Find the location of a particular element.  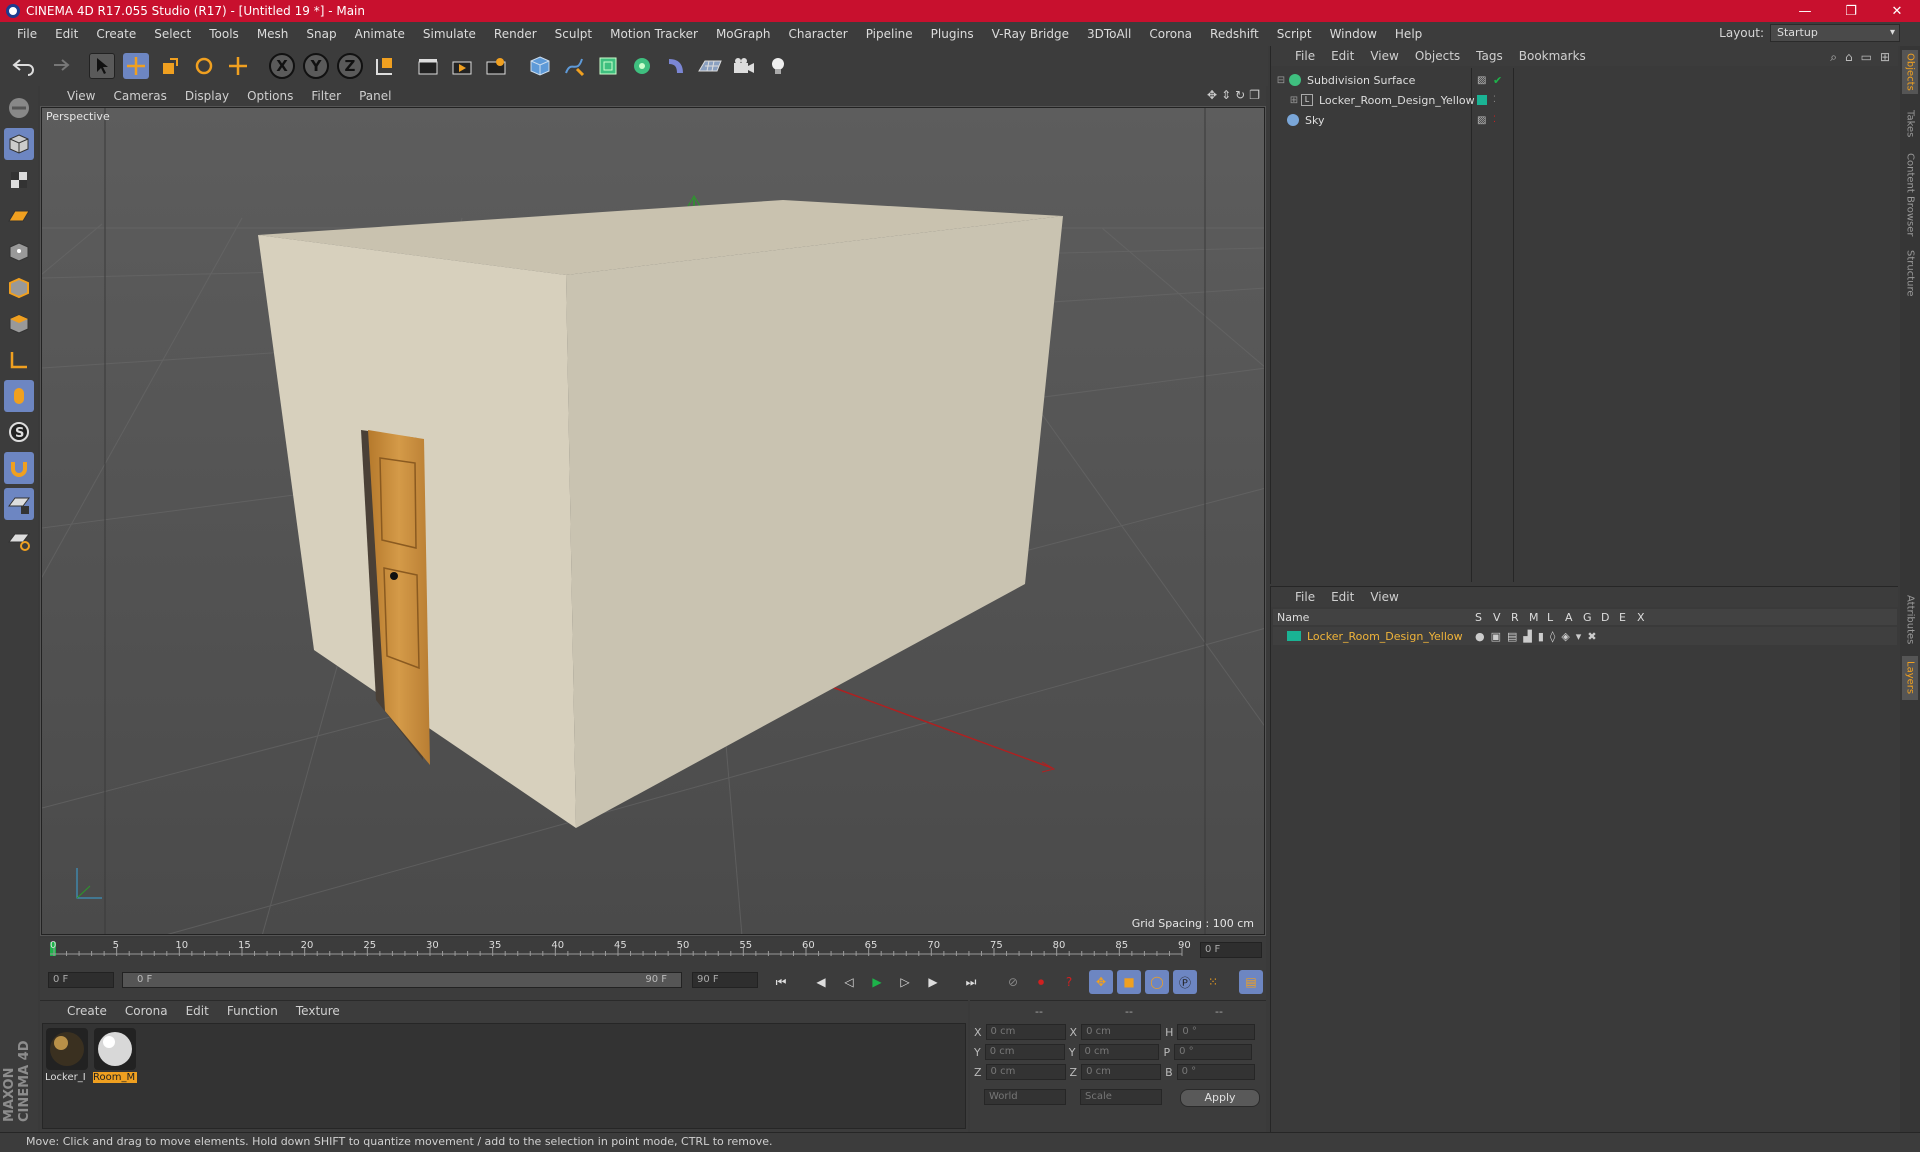

layout-select: Startup is located at coordinates (1835, 33).